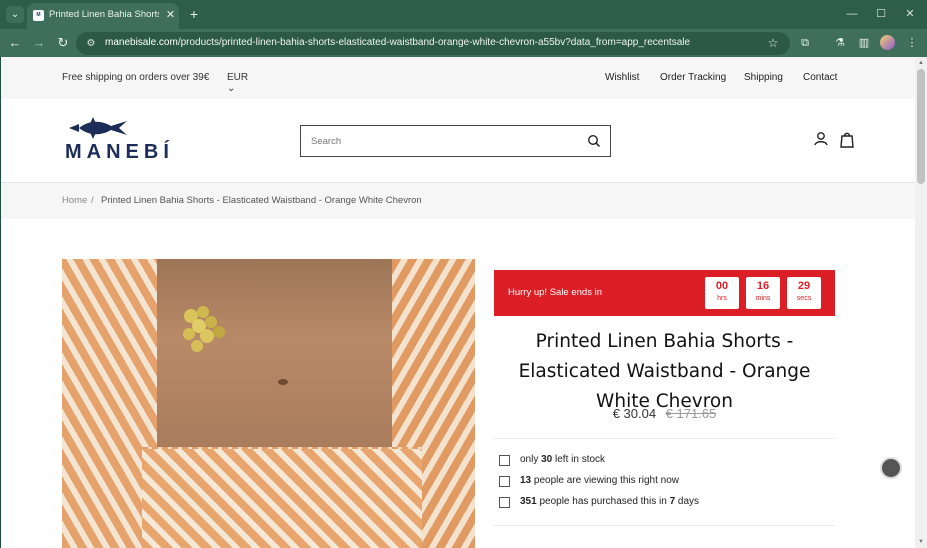 This screenshot has height=548, width=927. What do you see at coordinates (170, 15) in the screenshot?
I see `close-tab-icon: ✕` at bounding box center [170, 15].